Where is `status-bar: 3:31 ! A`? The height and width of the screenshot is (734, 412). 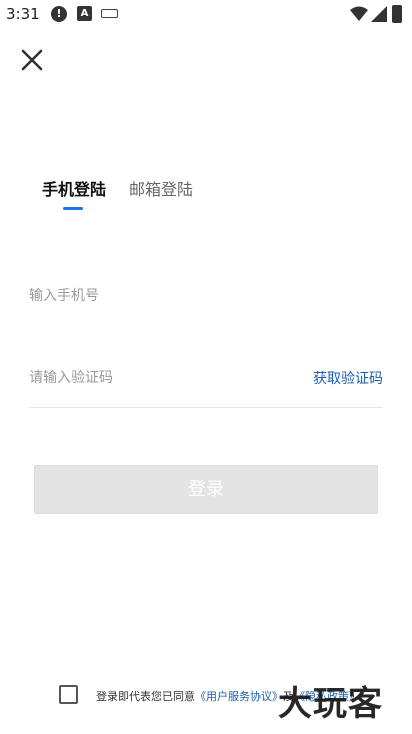 status-bar: 3:31 ! A is located at coordinates (206, 15).